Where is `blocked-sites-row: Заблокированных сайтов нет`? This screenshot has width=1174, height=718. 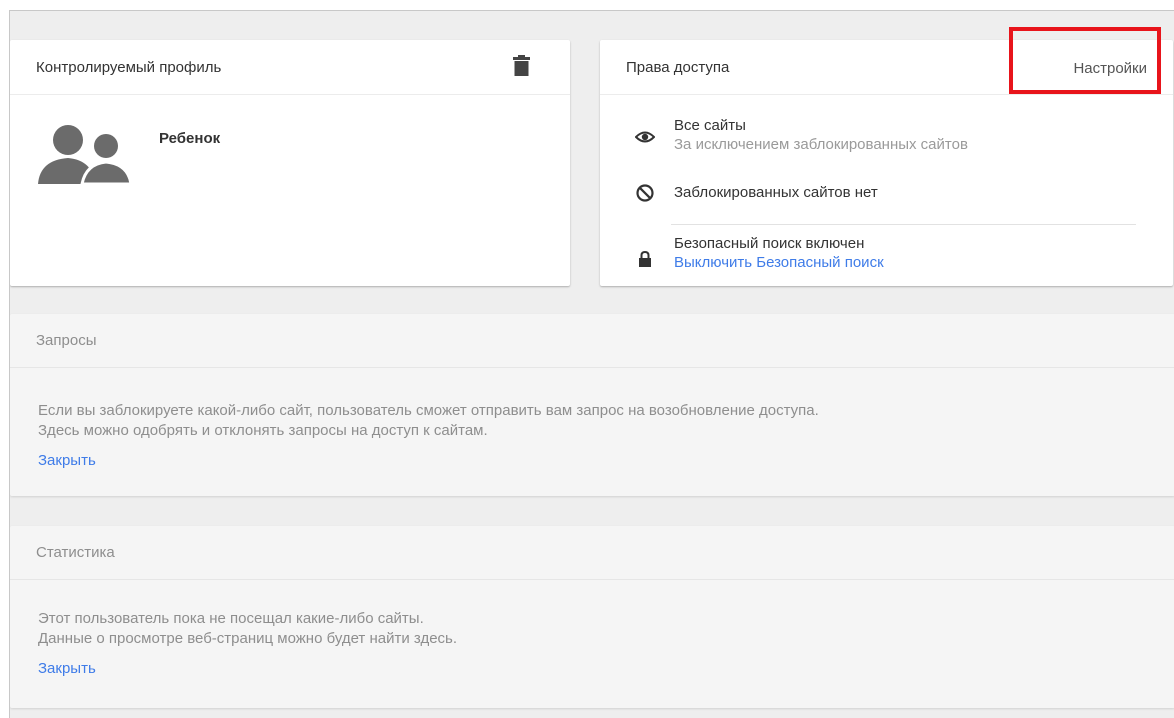
blocked-sites-row: Заблокированных сайтов нет is located at coordinates (776, 193).